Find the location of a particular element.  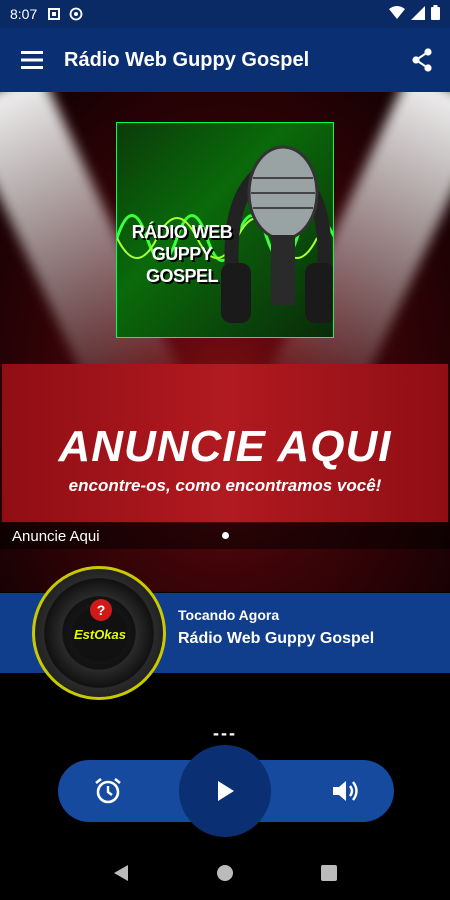

cover-line2: GUPPY GOSPEL is located at coordinates (182, 265).